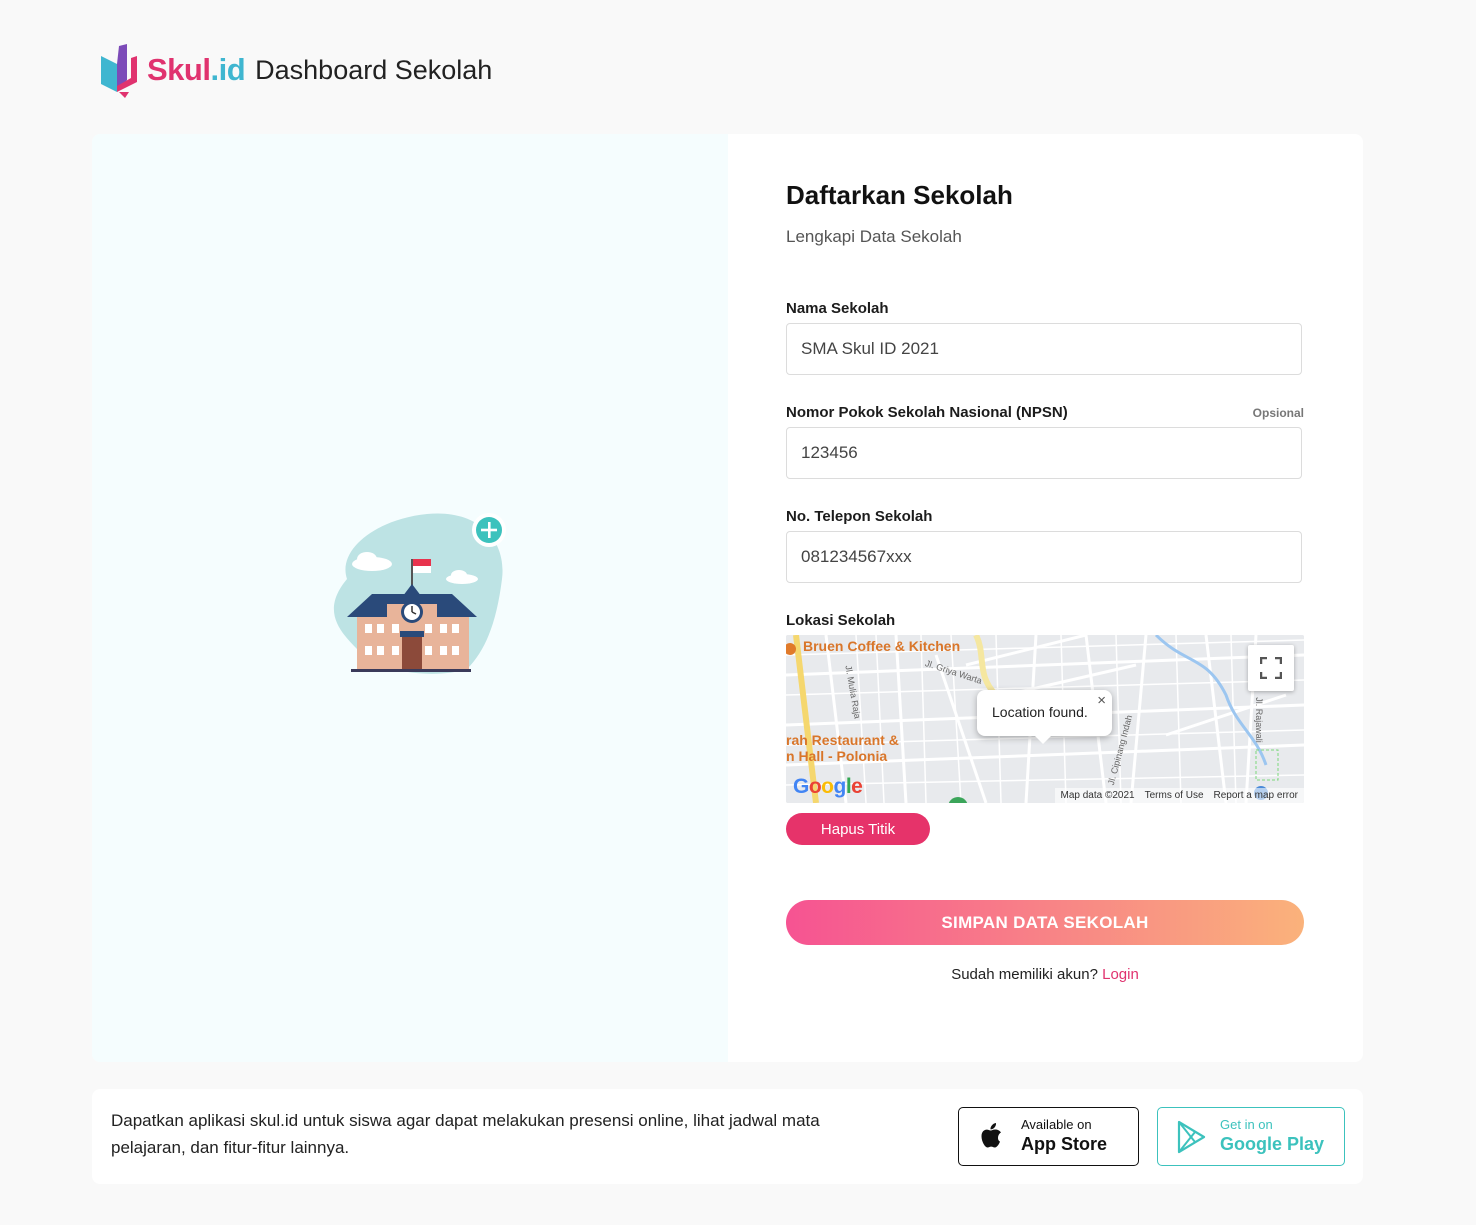 This screenshot has width=1476, height=1225. I want to click on login-prompt: Sudah memiliki akun? Login, so click(1045, 974).